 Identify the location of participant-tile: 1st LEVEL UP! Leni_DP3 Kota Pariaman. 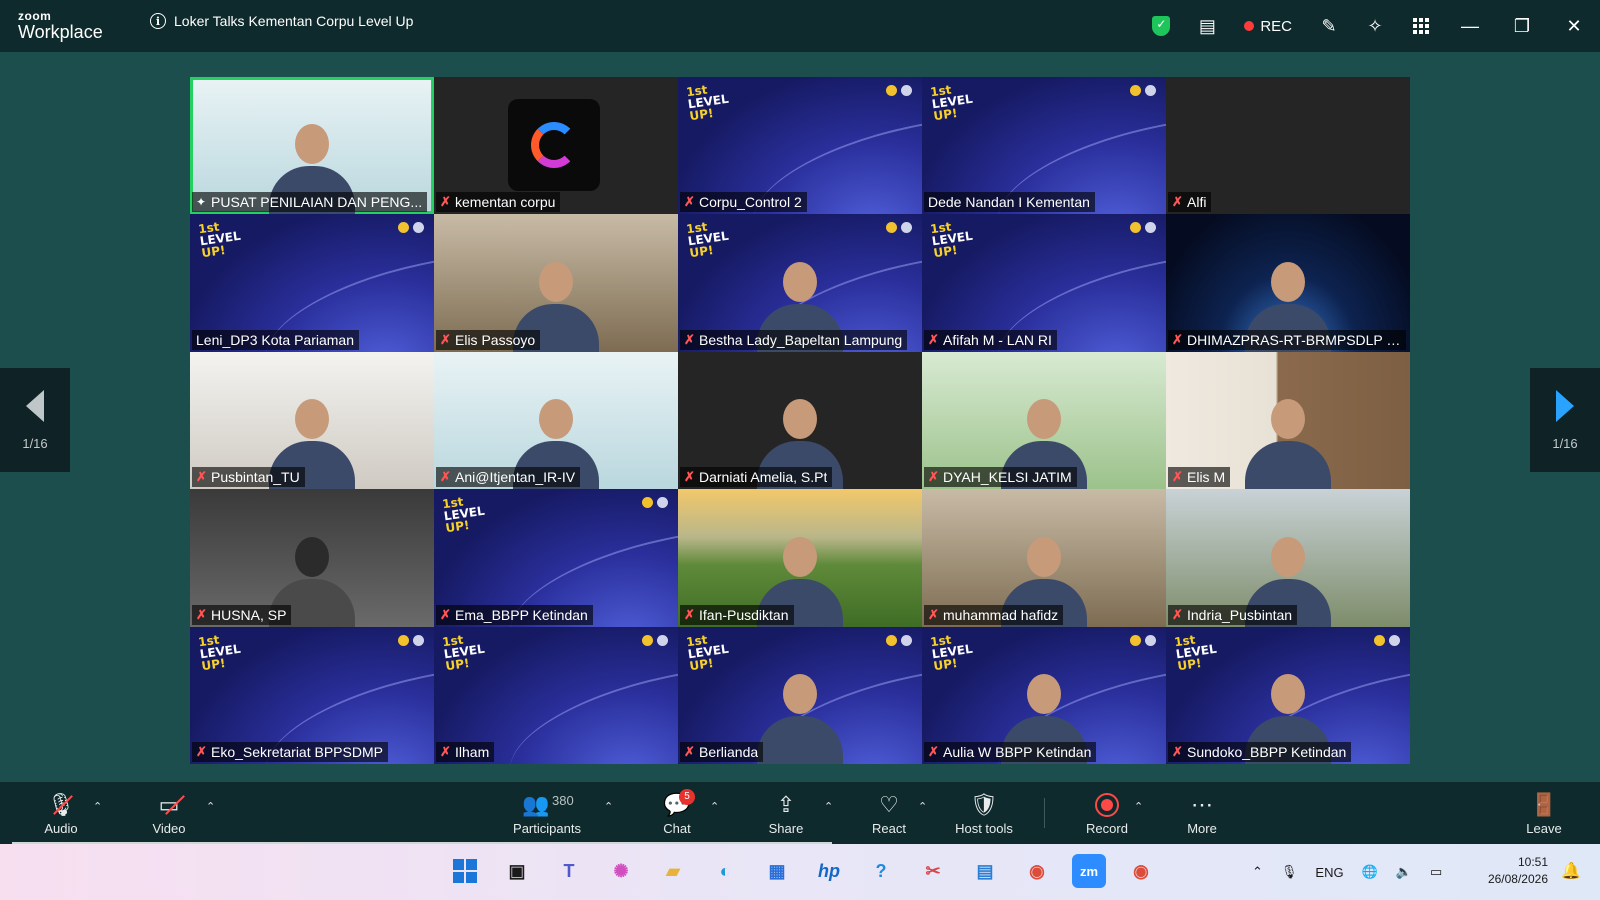
(312, 283).